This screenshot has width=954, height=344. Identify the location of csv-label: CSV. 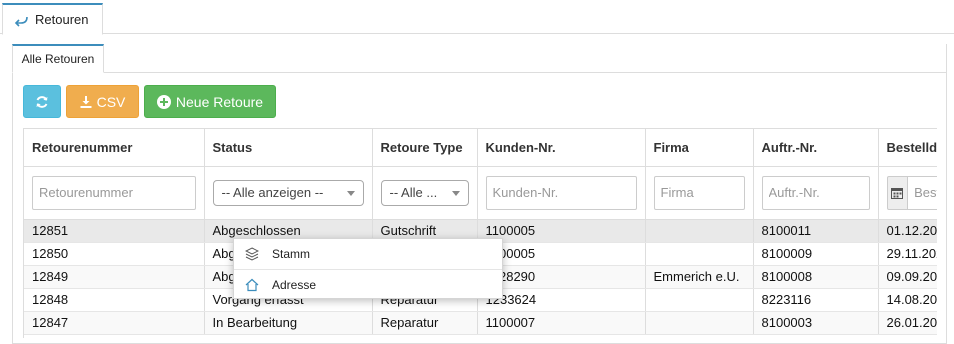
(111, 101).